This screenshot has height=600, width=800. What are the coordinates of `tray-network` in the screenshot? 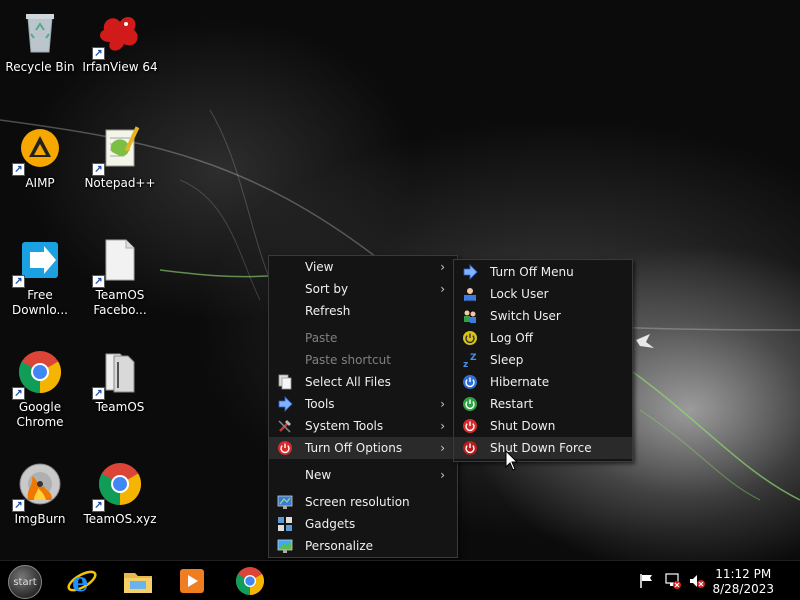 It's located at (673, 581).